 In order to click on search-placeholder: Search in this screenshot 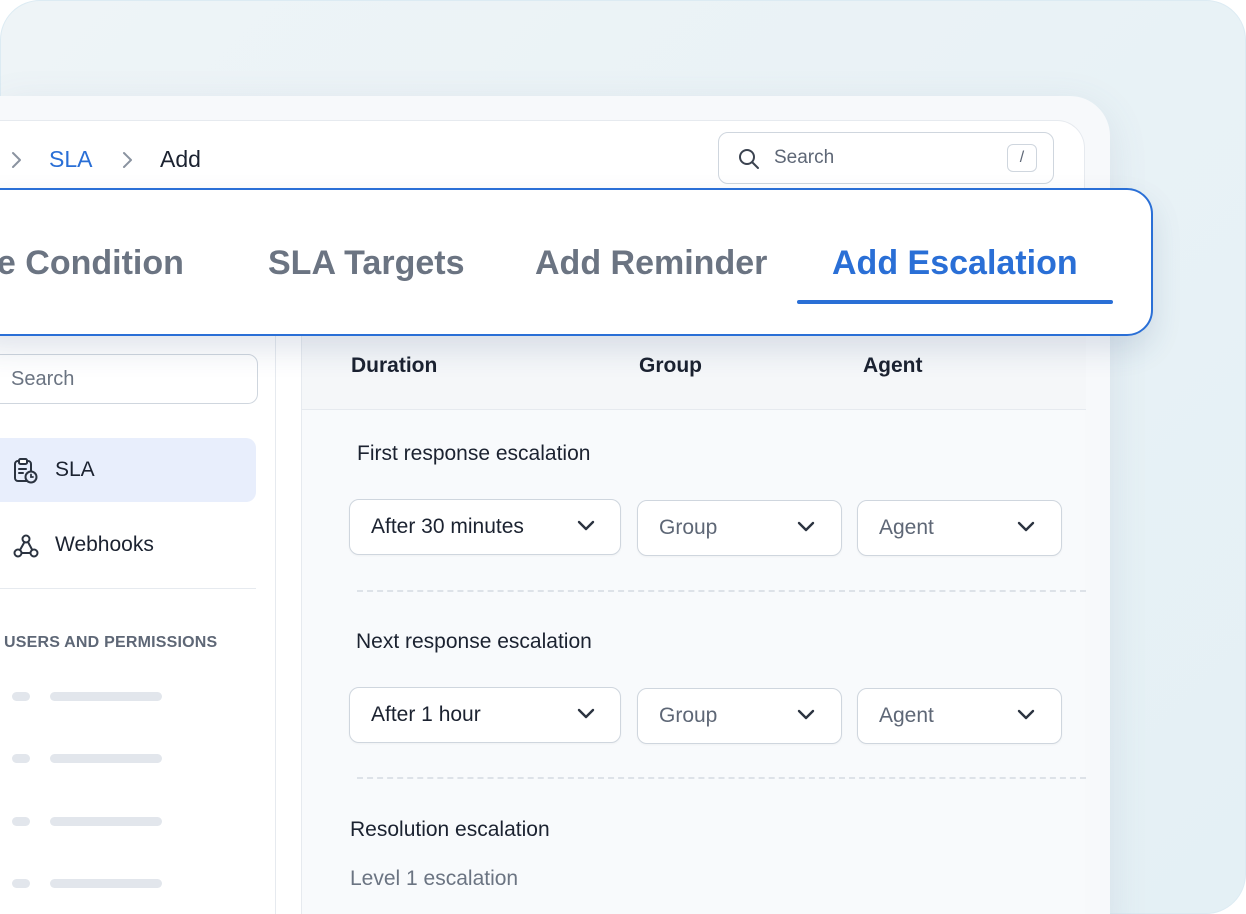, I will do `click(804, 157)`.